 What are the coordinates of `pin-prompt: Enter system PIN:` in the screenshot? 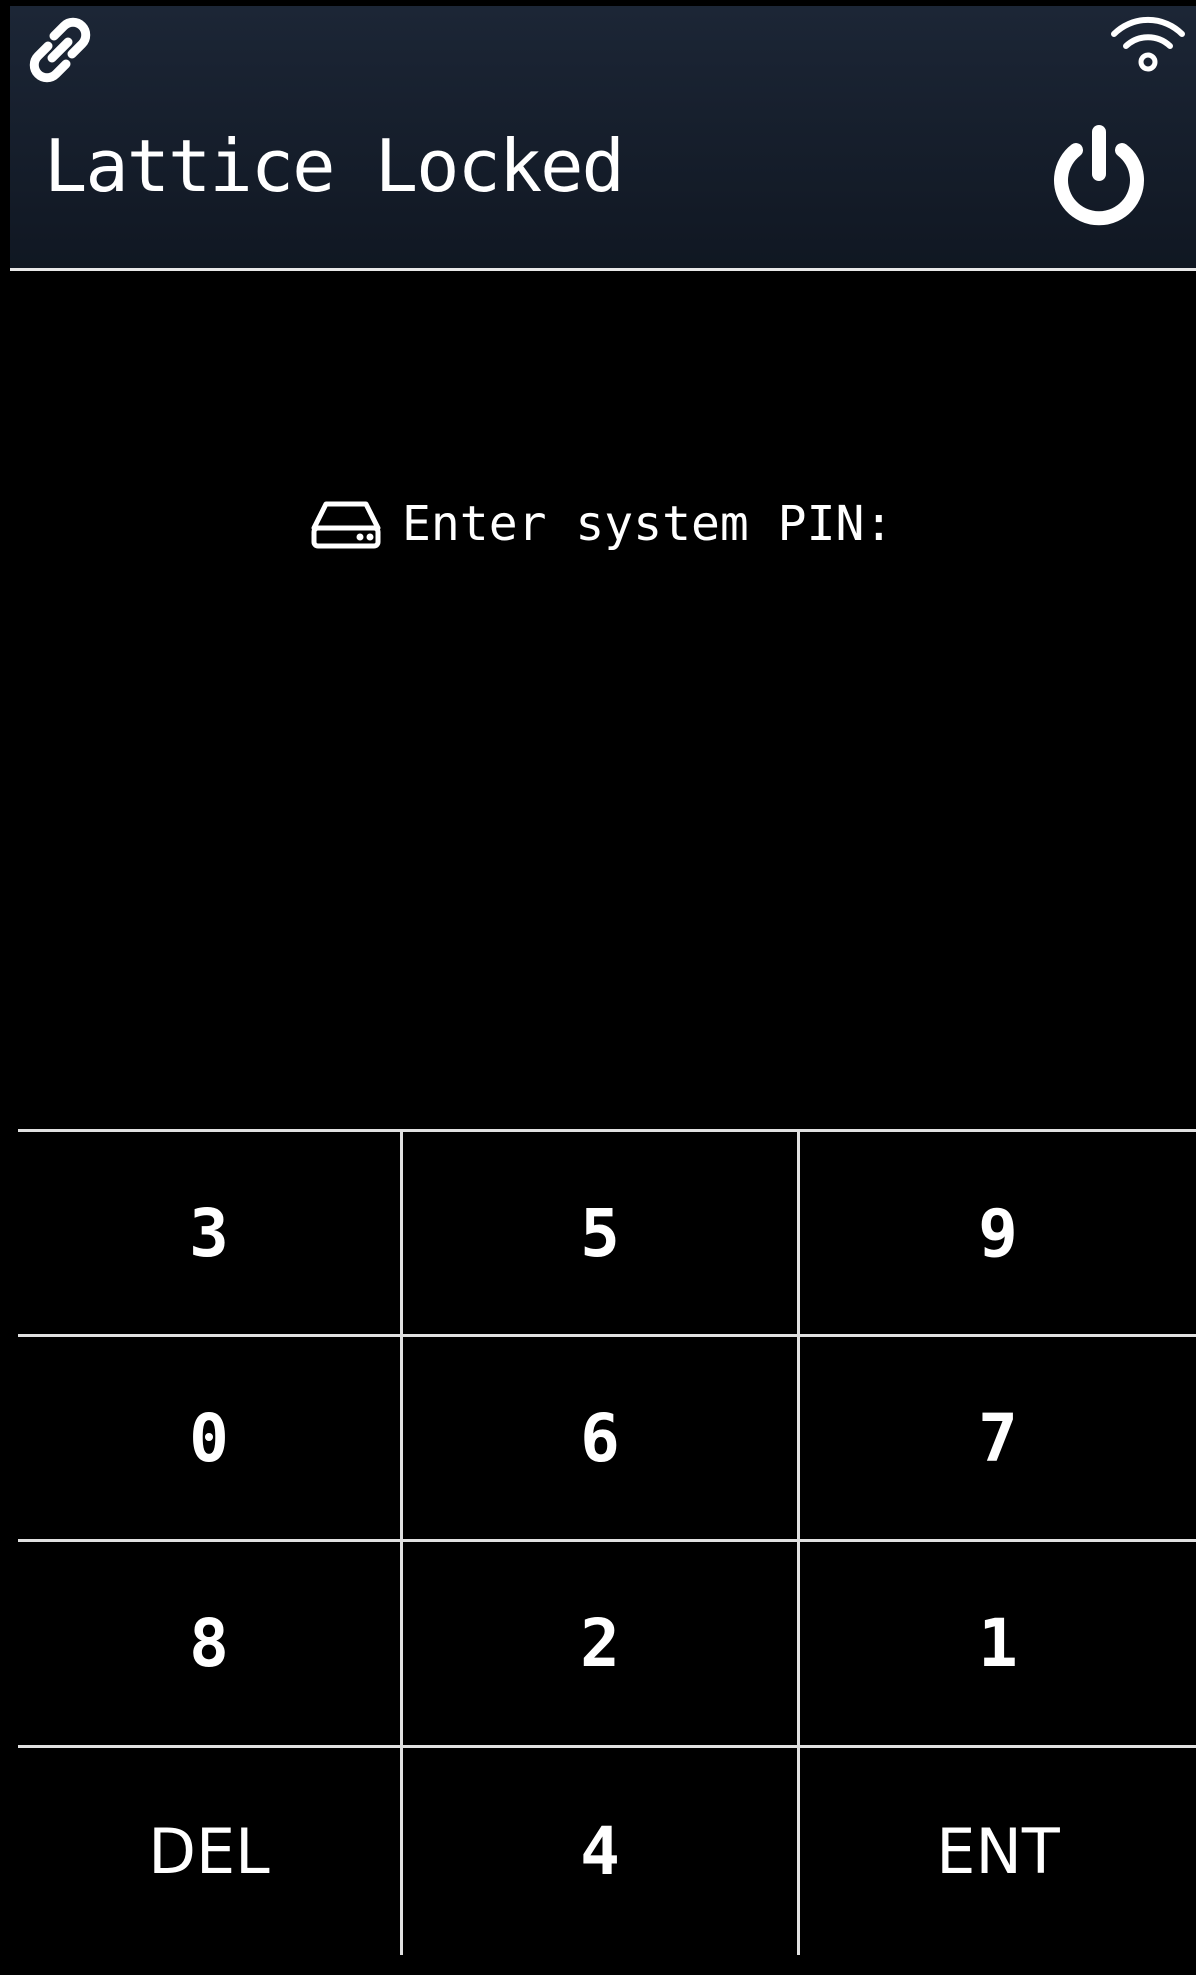 It's located at (601, 524).